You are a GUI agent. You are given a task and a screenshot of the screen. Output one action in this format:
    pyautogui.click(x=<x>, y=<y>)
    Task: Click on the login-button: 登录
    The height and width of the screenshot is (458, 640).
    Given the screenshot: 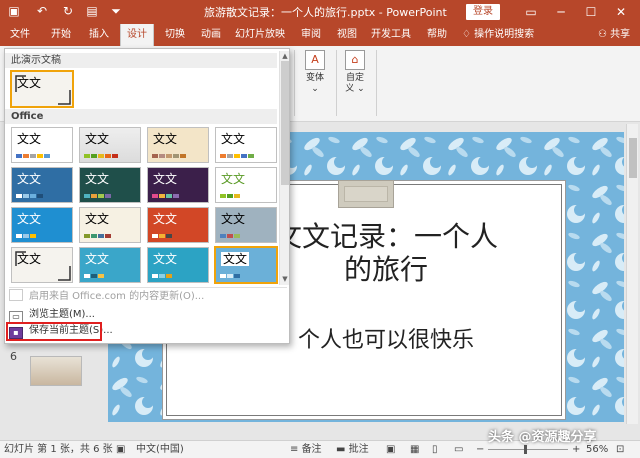 What is the action you would take?
    pyautogui.click(x=483, y=12)
    